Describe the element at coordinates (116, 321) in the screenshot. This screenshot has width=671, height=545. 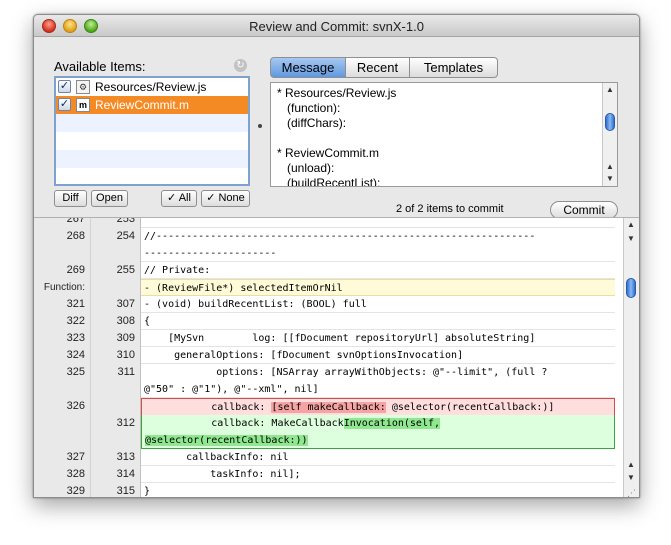
I see `new-line-number: 308` at that location.